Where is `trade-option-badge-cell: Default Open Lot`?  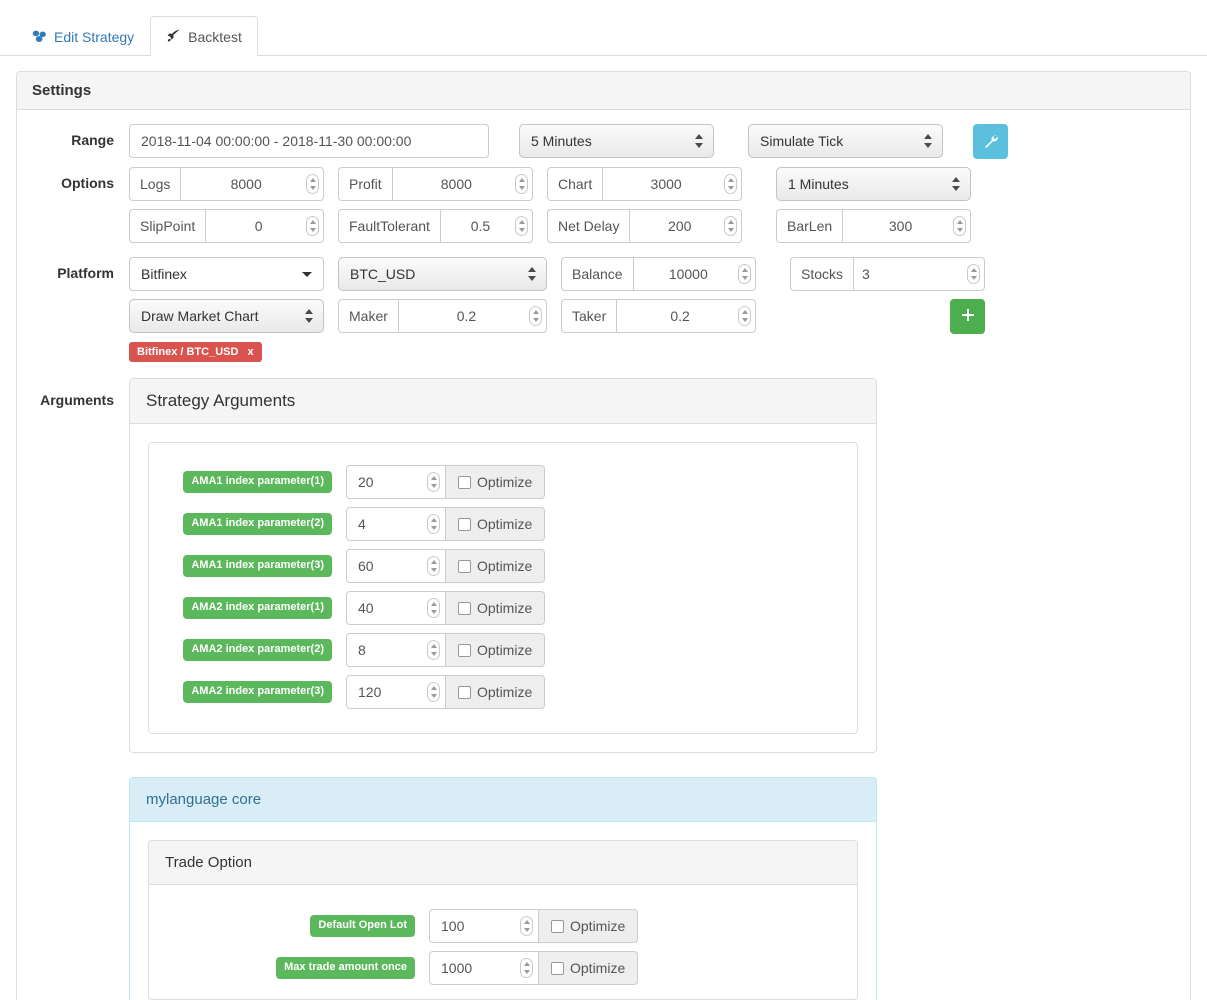
trade-option-badge-cell: Default Open Lot is located at coordinates (339, 926).